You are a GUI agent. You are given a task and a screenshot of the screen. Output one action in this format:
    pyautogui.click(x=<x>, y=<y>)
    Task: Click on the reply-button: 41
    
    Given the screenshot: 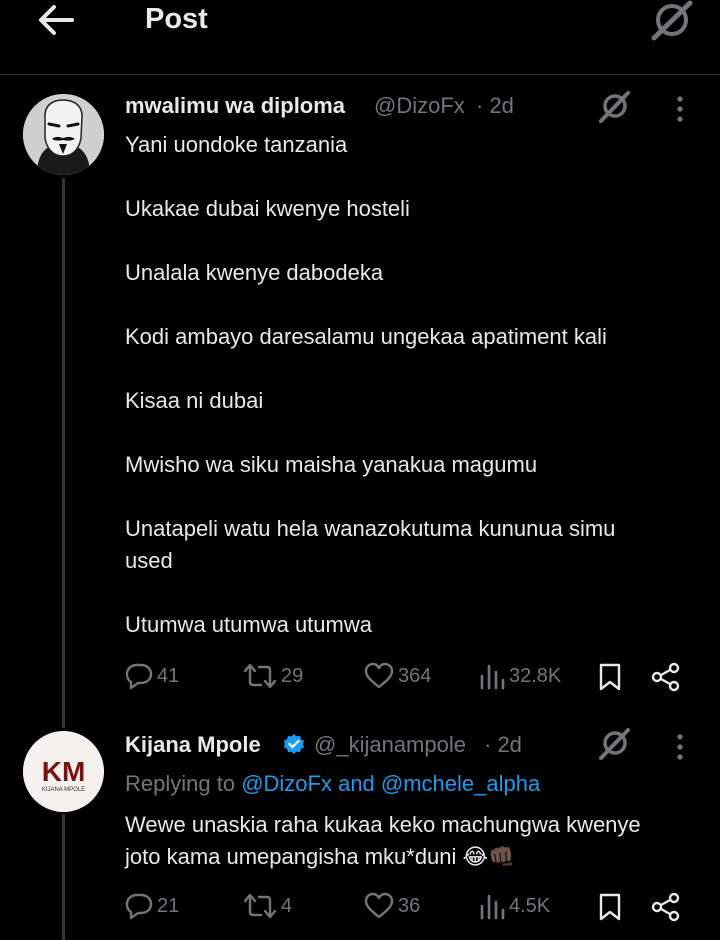 What is the action you would take?
    pyautogui.click(x=152, y=676)
    